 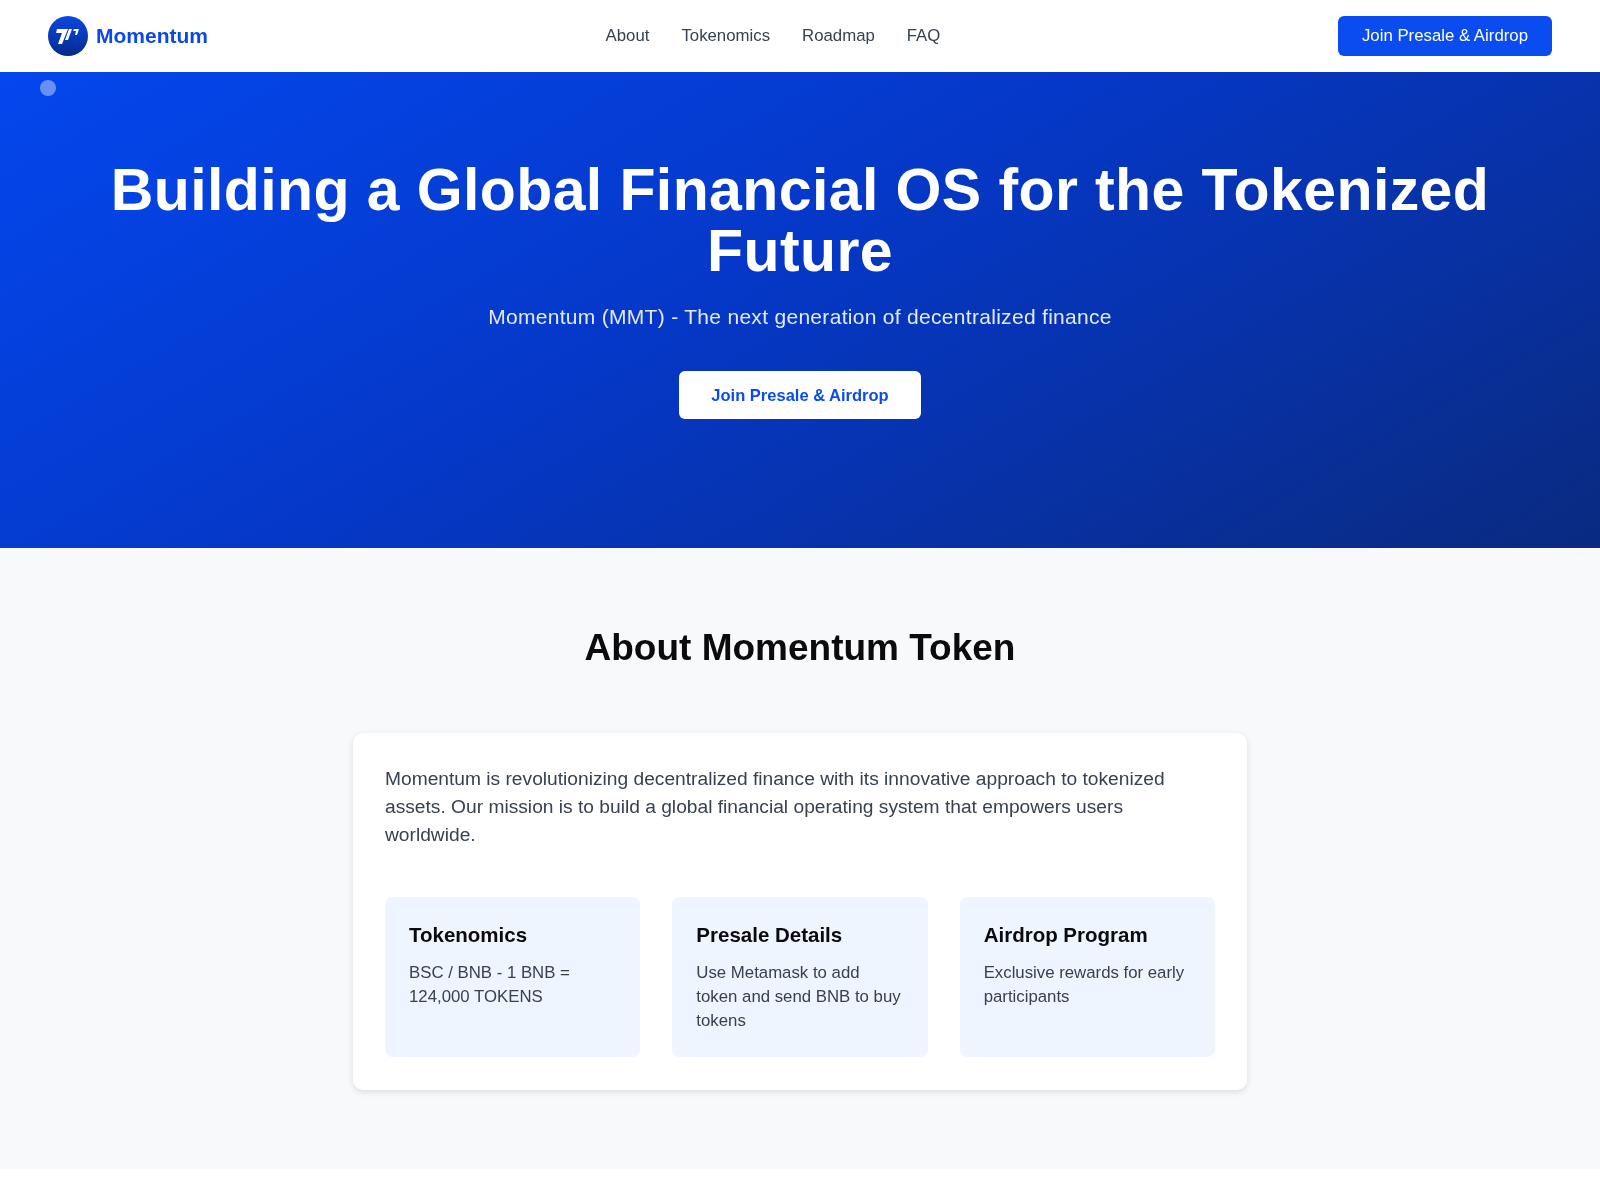 What do you see at coordinates (1084, 985) in the screenshot?
I see `feature-text: Exclusive rewards for early participants` at bounding box center [1084, 985].